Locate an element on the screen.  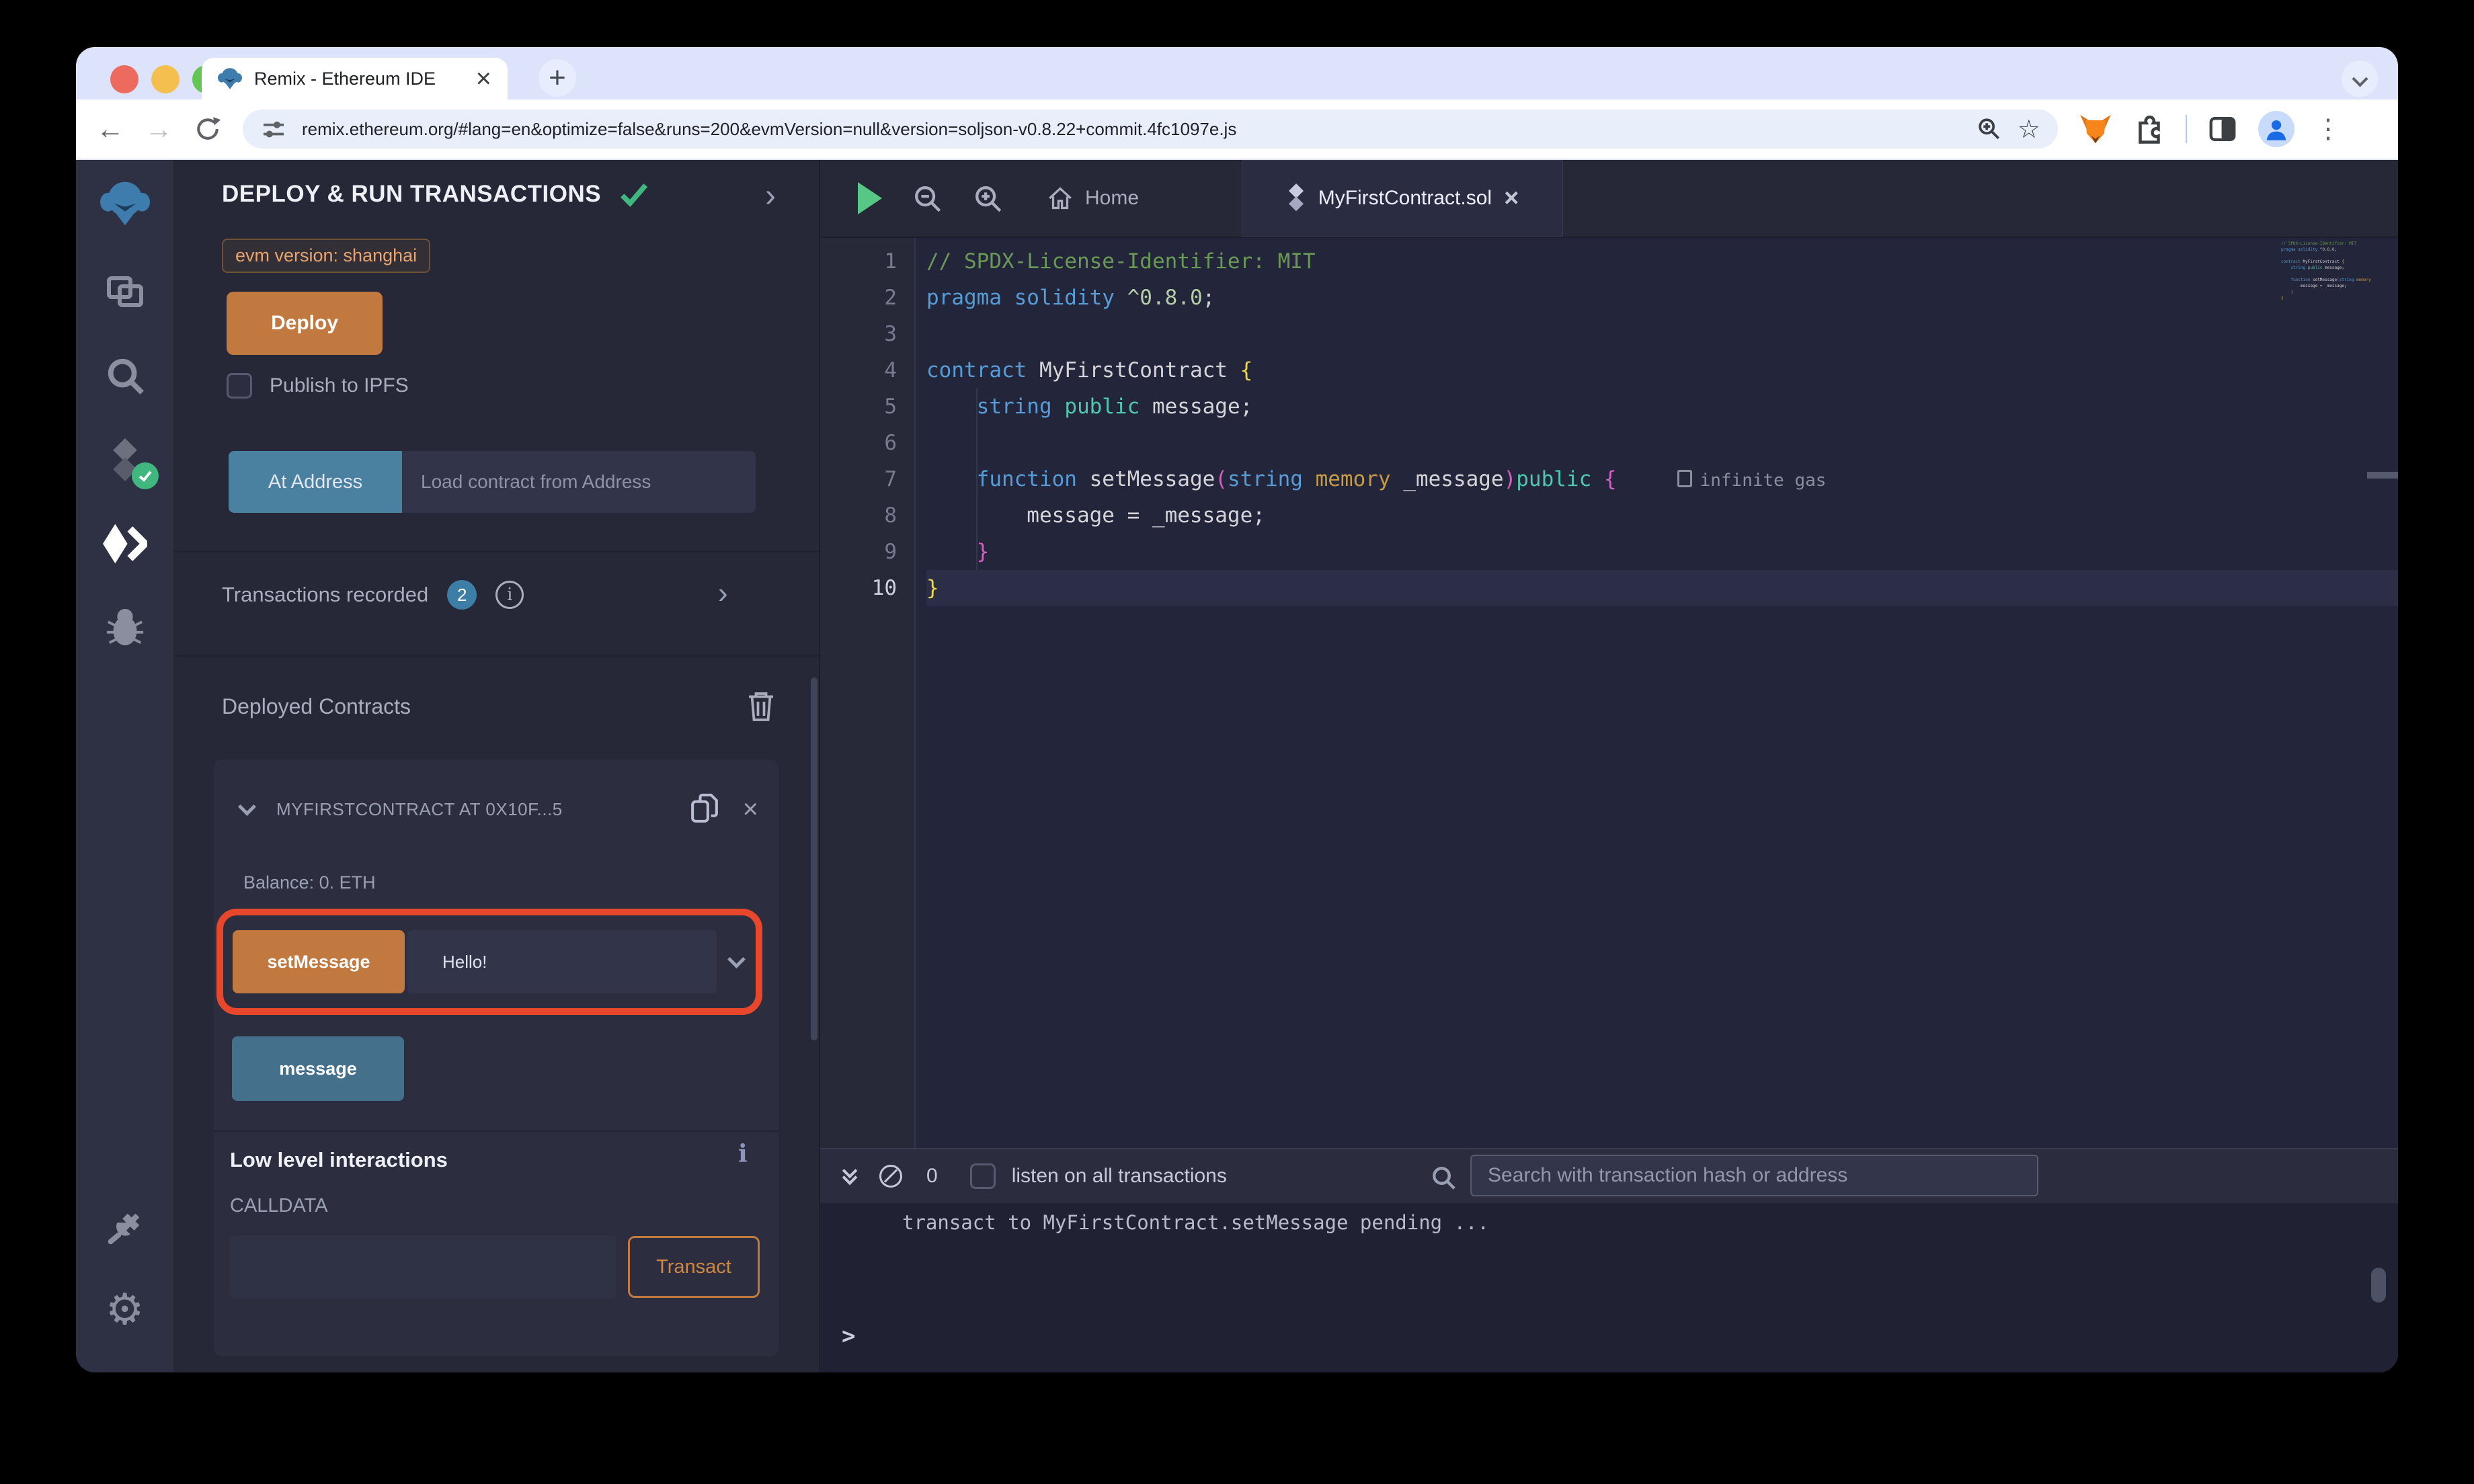
annotation-highlight-ring: setMessage is located at coordinates (489, 962).